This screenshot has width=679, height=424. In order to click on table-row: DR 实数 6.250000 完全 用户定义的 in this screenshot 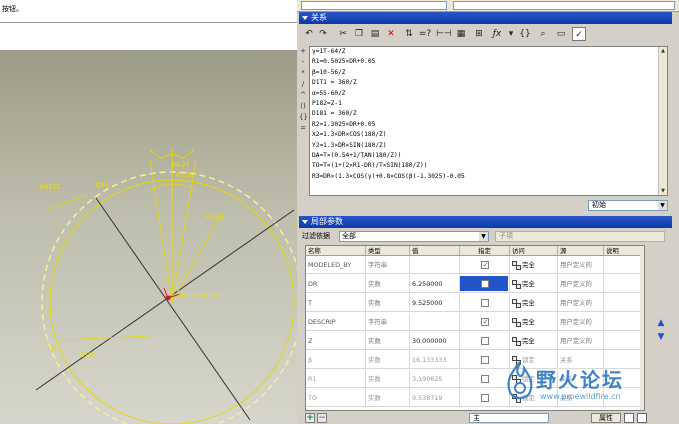, I will do `click(475, 284)`.